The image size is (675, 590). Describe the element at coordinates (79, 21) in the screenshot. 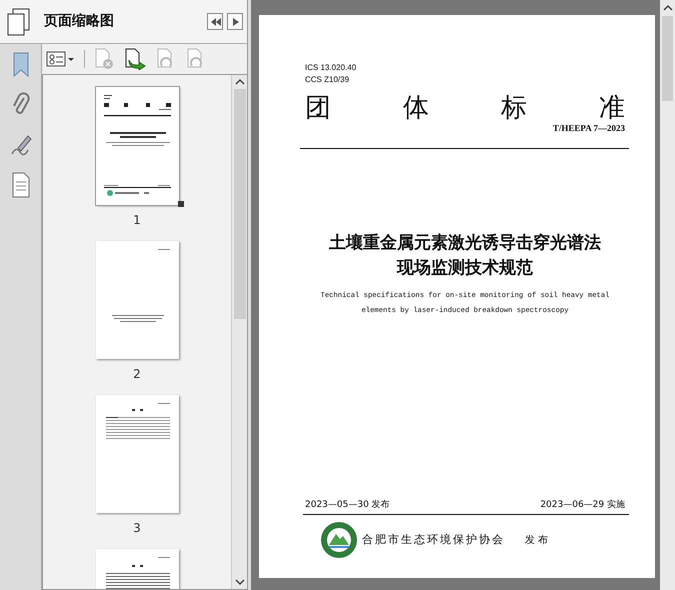

I see `panel-title: 页面缩略图` at that location.